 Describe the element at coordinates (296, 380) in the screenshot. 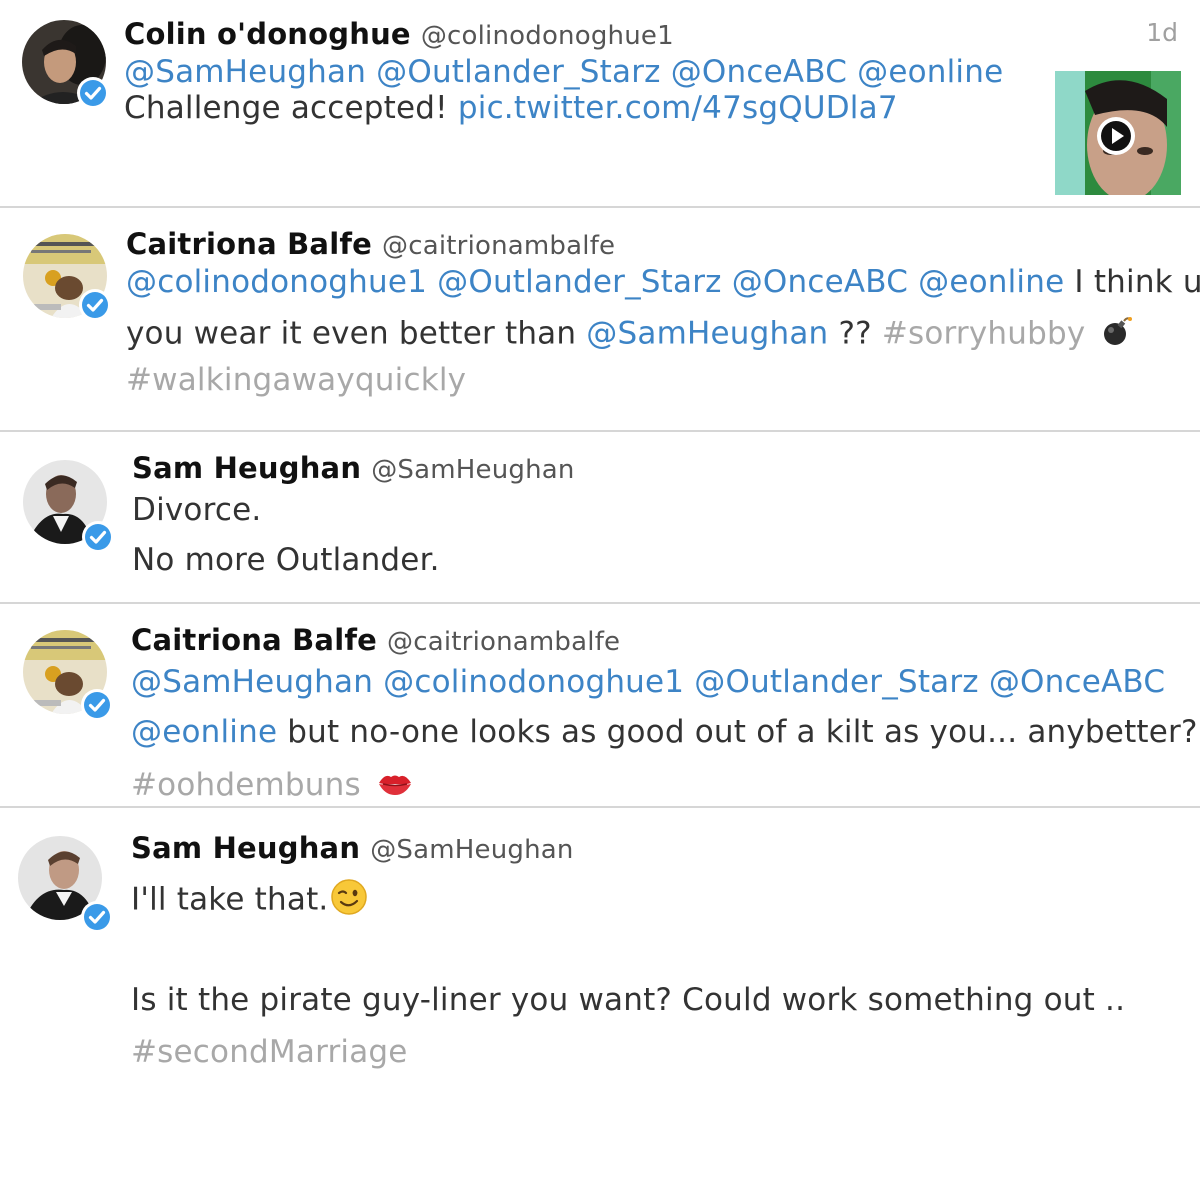

I see `hashtag-link: #walkingawayquickly` at that location.